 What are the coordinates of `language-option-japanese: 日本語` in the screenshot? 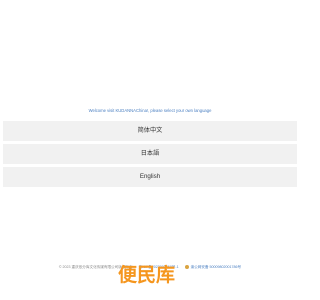 It's located at (150, 154).